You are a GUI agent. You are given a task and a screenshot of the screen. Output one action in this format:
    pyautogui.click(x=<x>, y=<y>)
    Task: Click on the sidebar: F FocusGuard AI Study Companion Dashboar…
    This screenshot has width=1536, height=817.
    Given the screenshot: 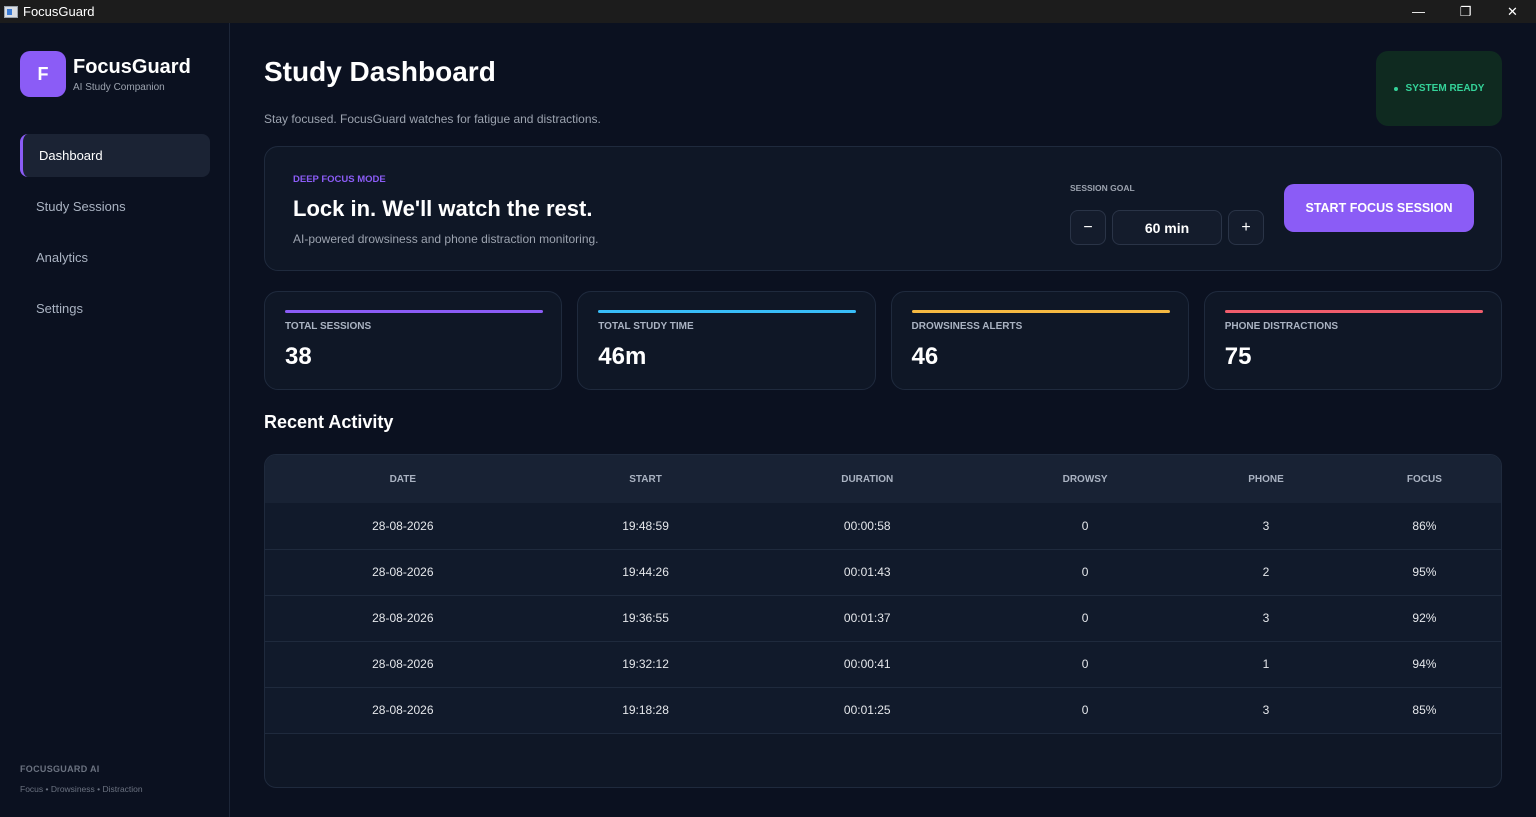 What is the action you would take?
    pyautogui.click(x=115, y=420)
    